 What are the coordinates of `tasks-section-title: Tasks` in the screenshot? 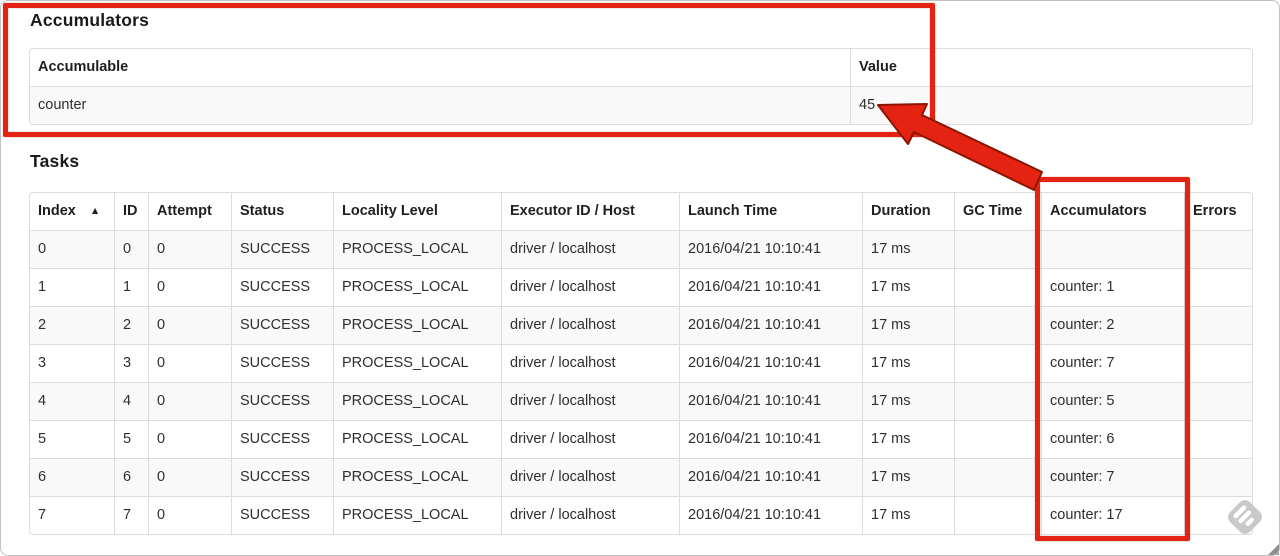 It's located at (55, 161).